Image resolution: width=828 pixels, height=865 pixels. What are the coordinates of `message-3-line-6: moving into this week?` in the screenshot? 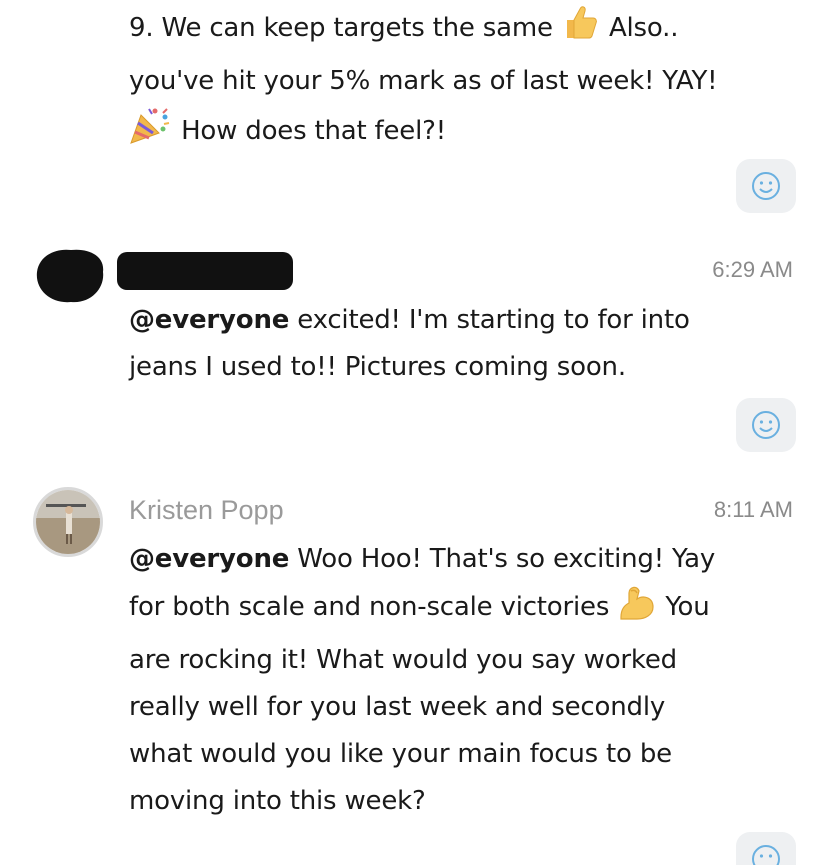 It's located at (277, 801).